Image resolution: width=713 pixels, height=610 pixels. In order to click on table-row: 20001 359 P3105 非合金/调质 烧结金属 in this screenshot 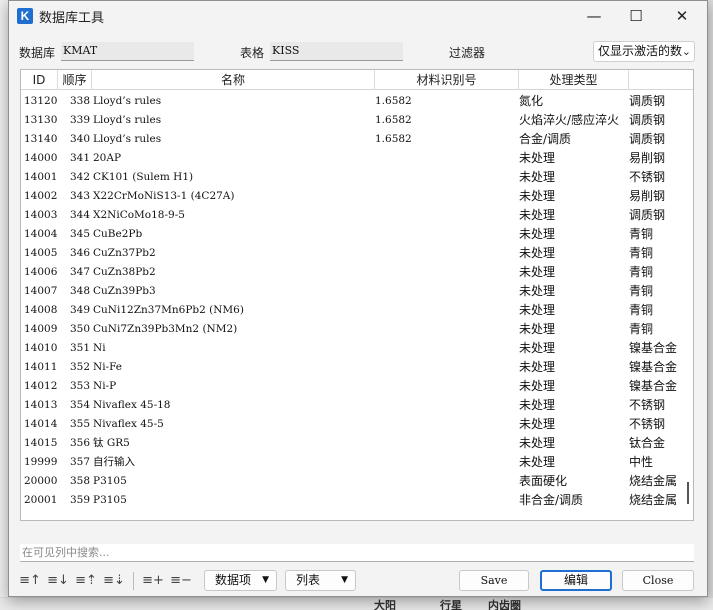, I will do `click(357, 500)`.